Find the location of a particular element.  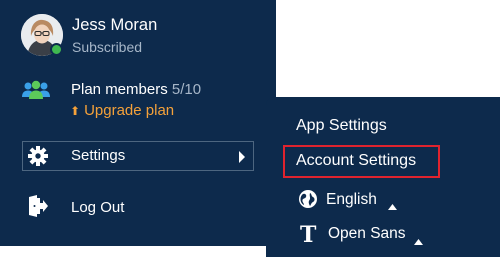

settings-label: Settings is located at coordinates (98, 155).